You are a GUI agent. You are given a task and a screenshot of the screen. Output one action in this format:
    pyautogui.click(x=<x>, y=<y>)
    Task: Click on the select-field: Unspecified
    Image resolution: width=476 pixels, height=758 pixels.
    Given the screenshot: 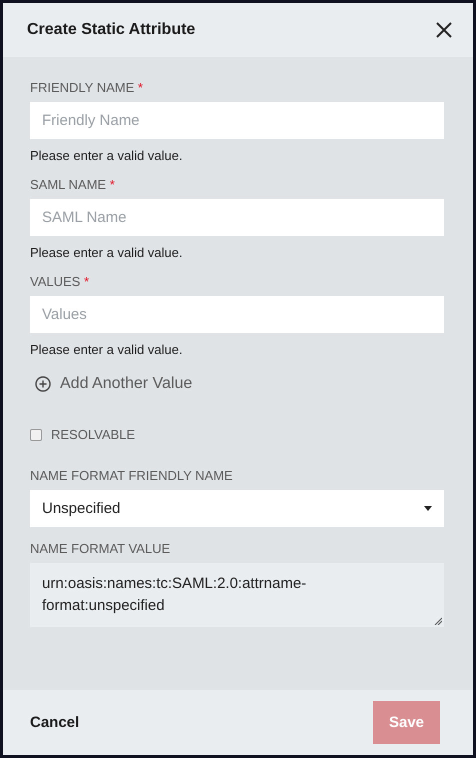 What is the action you would take?
    pyautogui.click(x=237, y=508)
    